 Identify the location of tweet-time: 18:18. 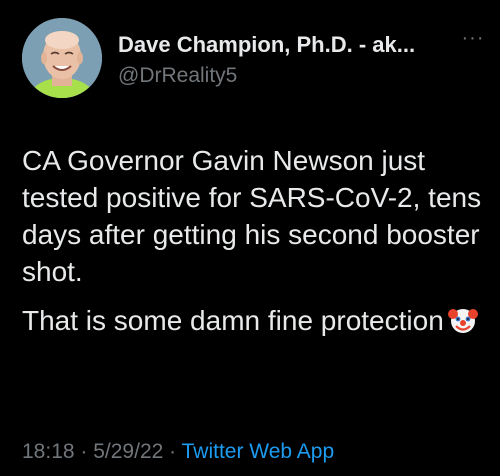
(48, 451).